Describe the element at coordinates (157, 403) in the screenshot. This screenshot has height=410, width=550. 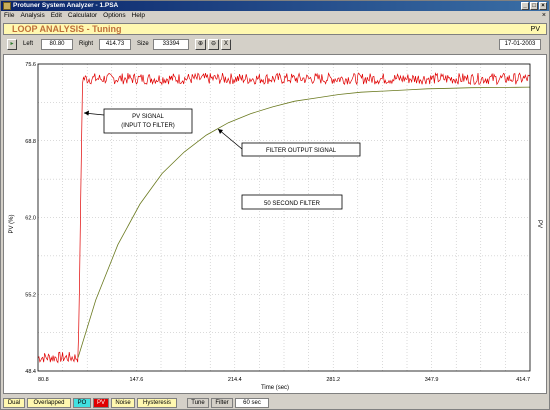
I see `hysteresis-button: Hysteresis` at that location.